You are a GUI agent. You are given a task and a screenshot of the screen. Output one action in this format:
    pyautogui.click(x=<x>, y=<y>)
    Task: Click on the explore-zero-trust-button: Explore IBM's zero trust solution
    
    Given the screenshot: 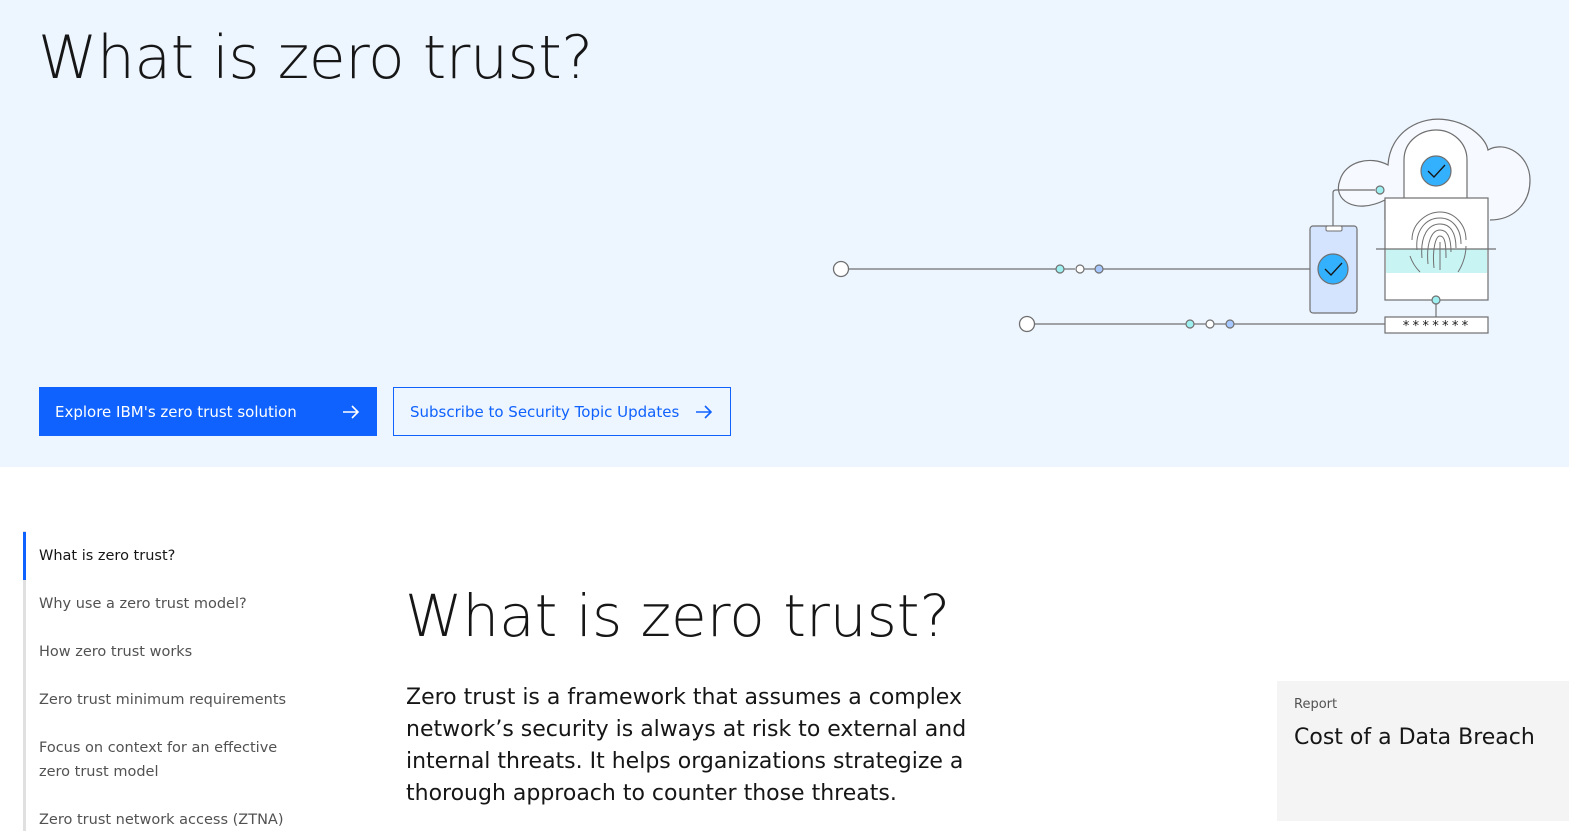 What is the action you would take?
    pyautogui.click(x=208, y=411)
    